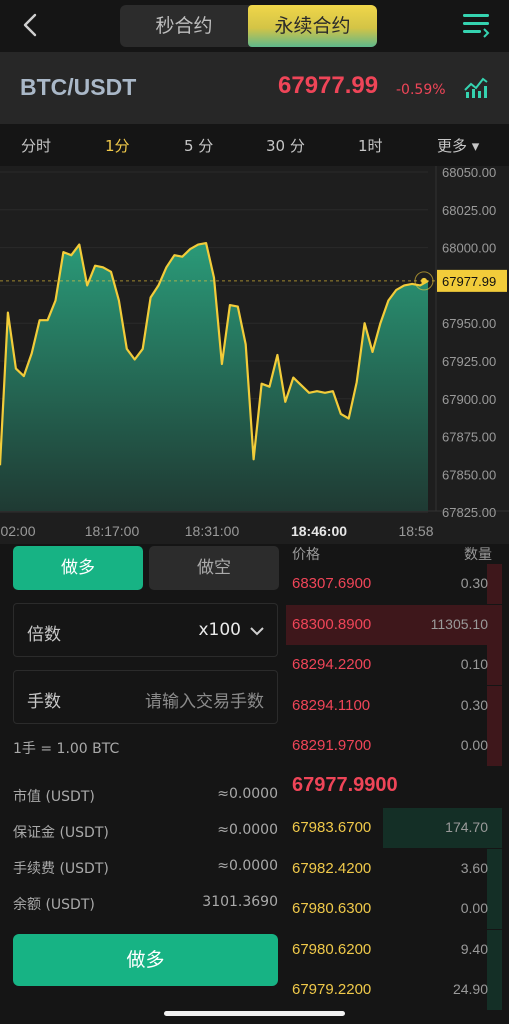 Image resolution: width=509 pixels, height=1024 pixels. I want to click on chart-trend-icon, so click(476, 87).